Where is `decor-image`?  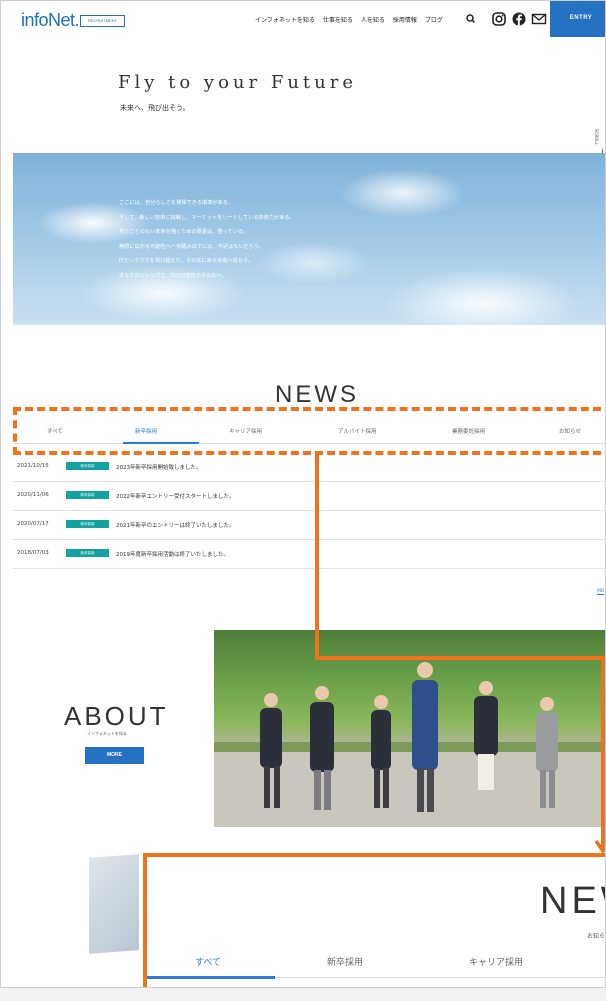 decor-image is located at coordinates (114, 904).